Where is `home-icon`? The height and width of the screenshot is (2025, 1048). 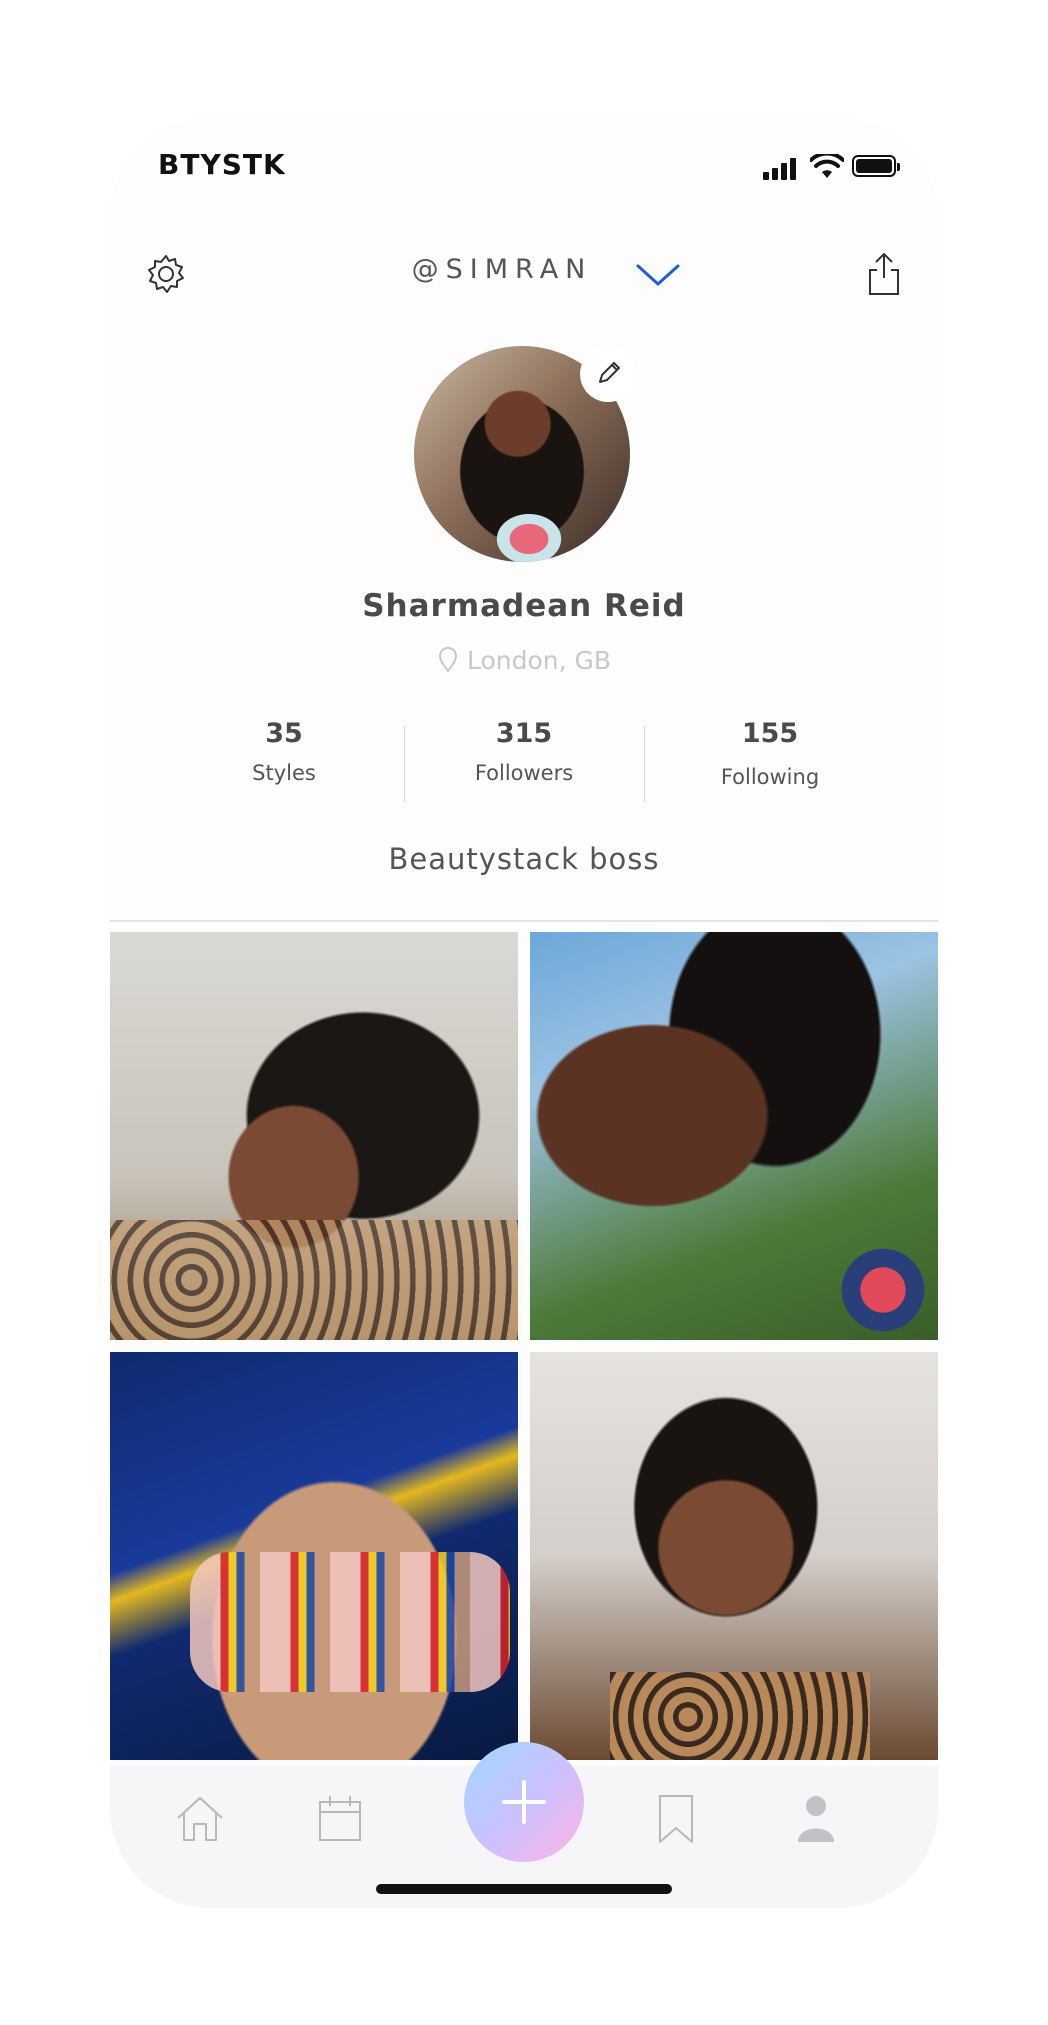 home-icon is located at coordinates (200, 1818).